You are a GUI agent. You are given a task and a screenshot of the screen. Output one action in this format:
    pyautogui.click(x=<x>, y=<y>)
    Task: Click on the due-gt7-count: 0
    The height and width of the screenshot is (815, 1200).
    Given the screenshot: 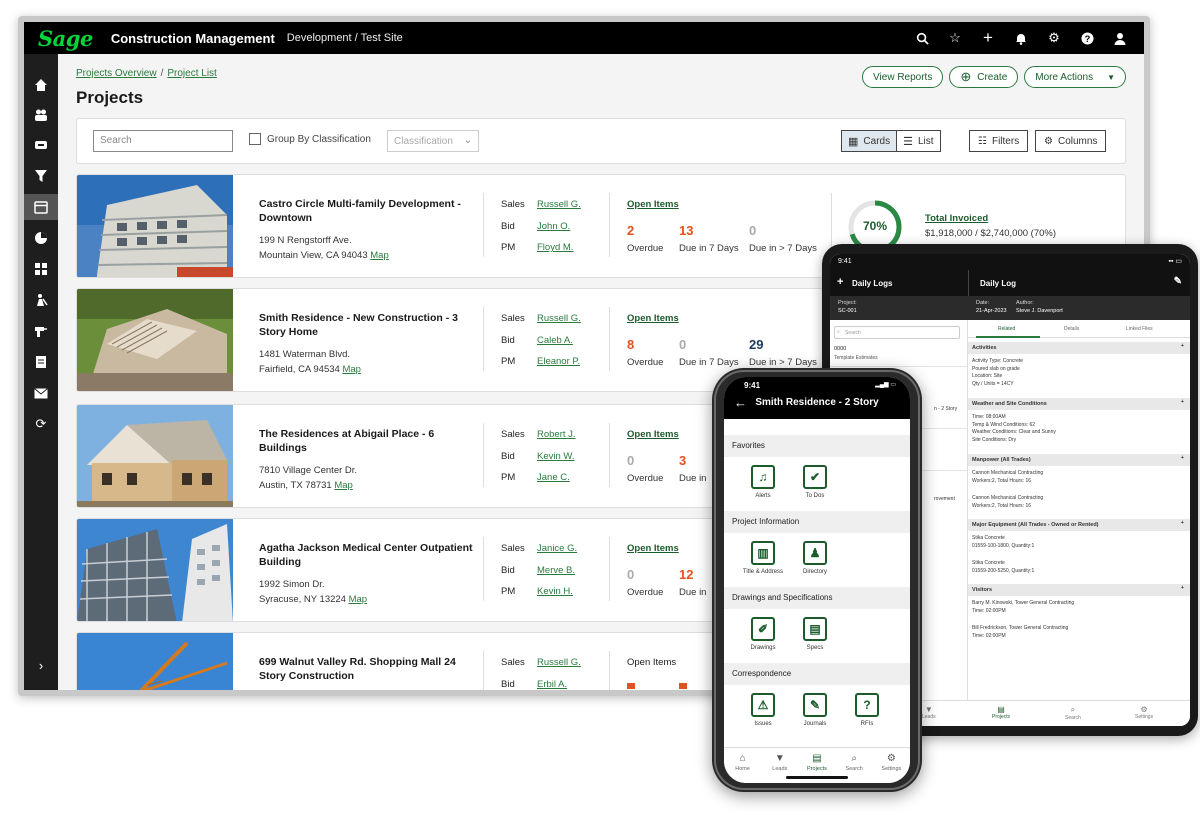 What is the action you would take?
    pyautogui.click(x=752, y=230)
    